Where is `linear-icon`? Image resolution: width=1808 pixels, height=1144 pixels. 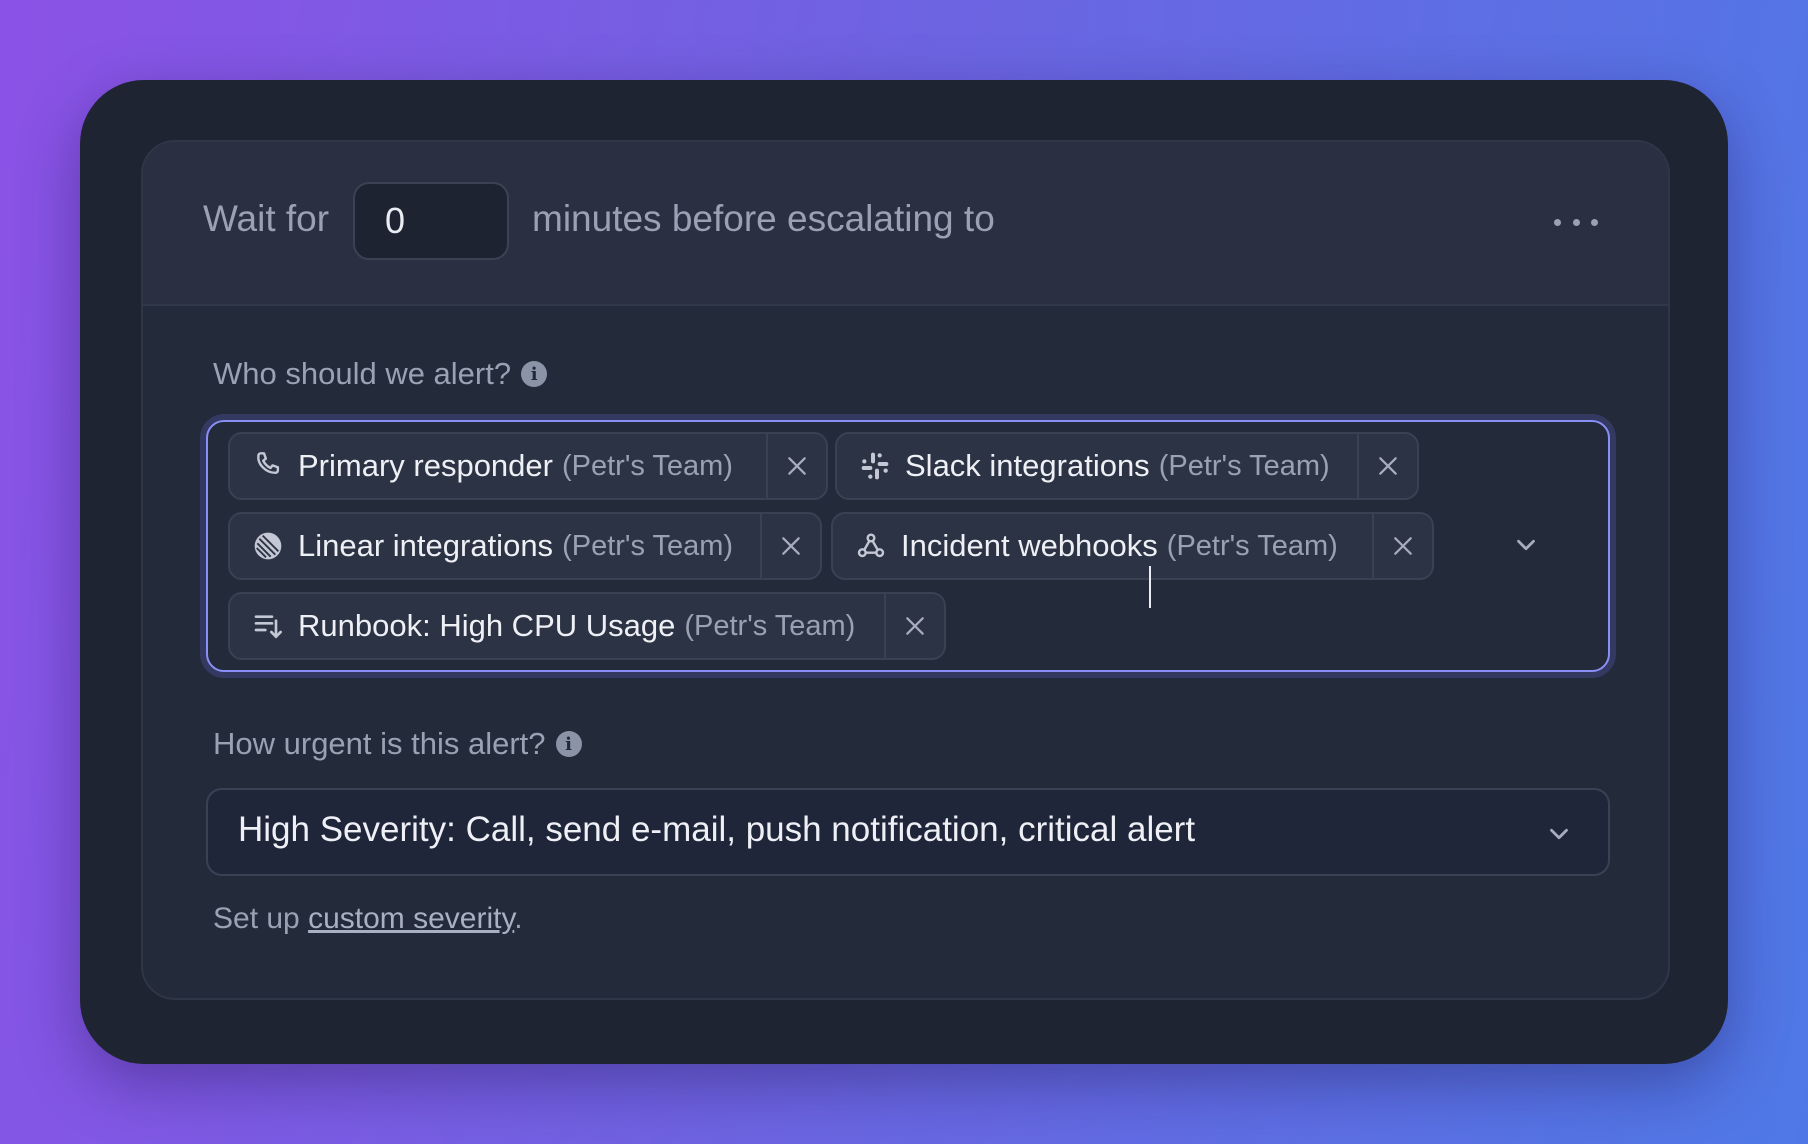
linear-icon is located at coordinates (268, 546).